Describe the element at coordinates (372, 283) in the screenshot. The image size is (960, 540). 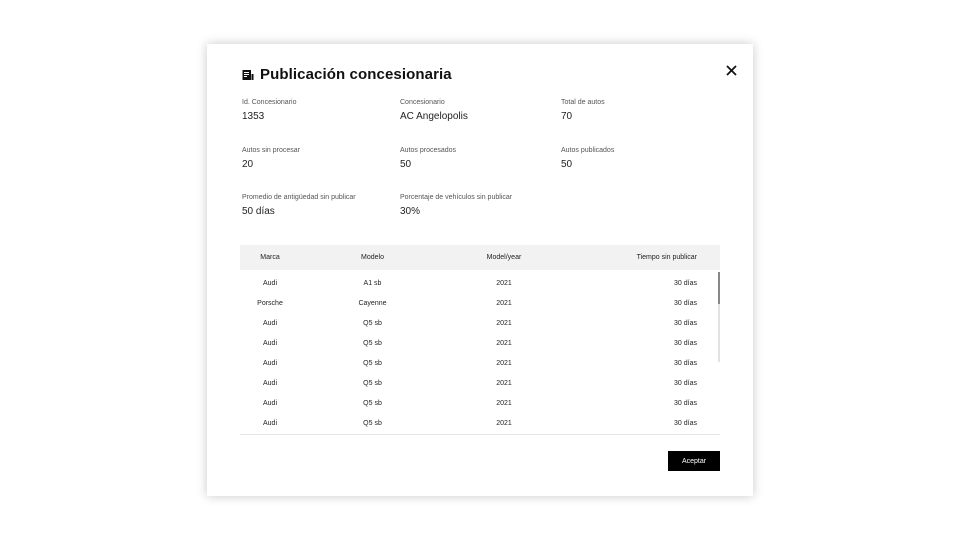
I see `cell-model: A1 sb` at that location.